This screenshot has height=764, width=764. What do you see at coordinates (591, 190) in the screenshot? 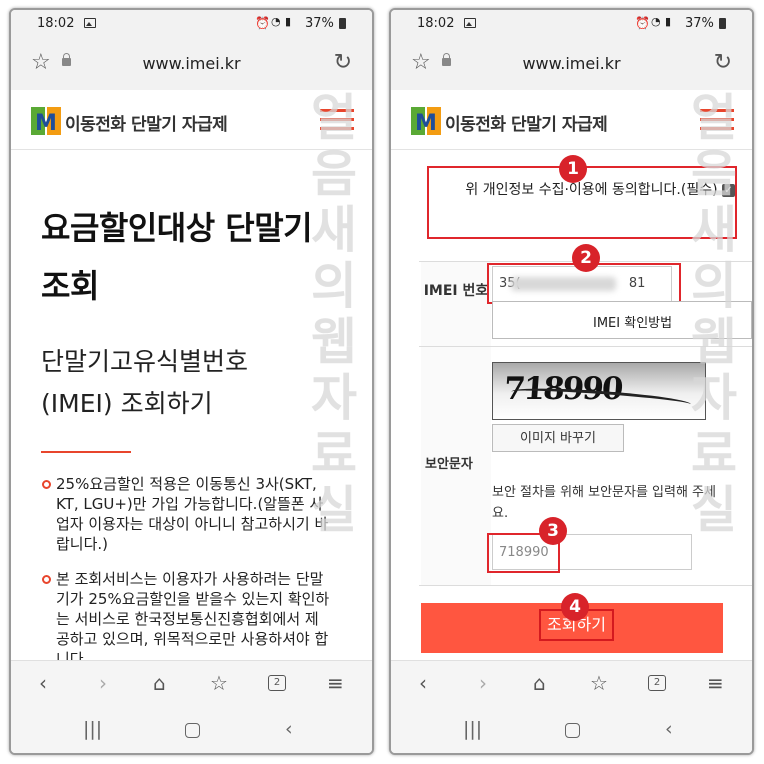
I see `agree-label: 위 개인정보 수집·이용에 동의합니다.(필수)` at bounding box center [591, 190].